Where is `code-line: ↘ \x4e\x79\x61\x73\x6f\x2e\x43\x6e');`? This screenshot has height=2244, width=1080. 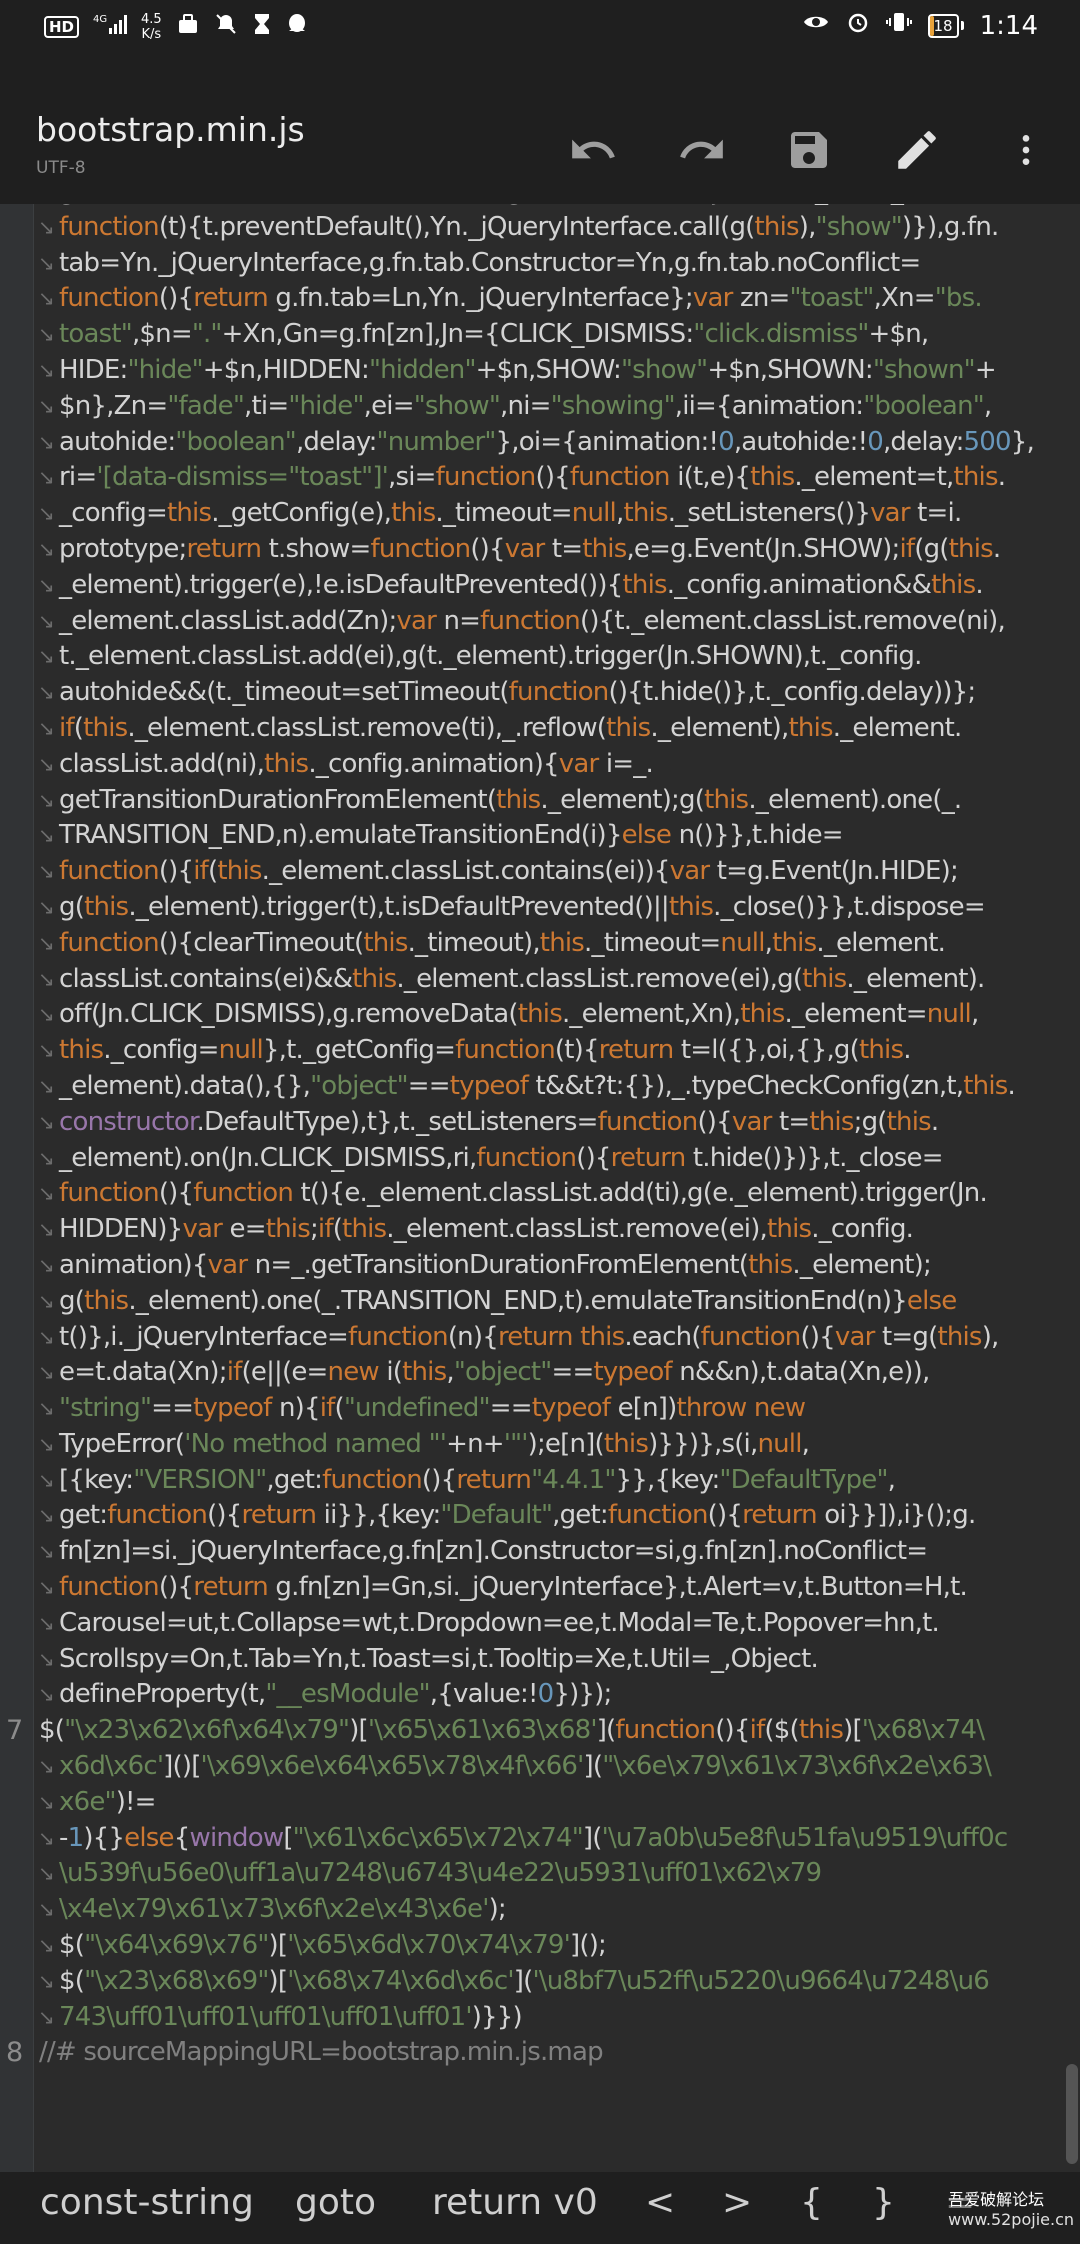 code-line: ↘ \x4e\x79\x61\x73\x6f\x2e\x43\x6e'); is located at coordinates (272, 1909).